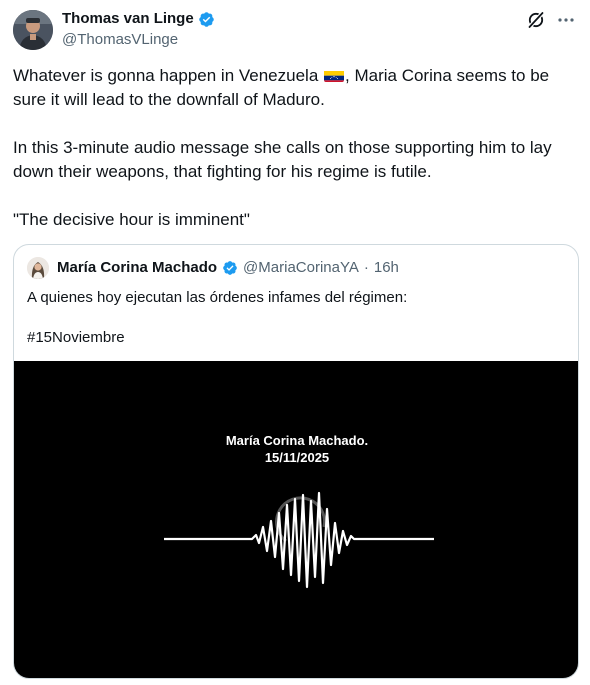  Describe the element at coordinates (536, 20) in the screenshot. I see `grok-icon` at that location.